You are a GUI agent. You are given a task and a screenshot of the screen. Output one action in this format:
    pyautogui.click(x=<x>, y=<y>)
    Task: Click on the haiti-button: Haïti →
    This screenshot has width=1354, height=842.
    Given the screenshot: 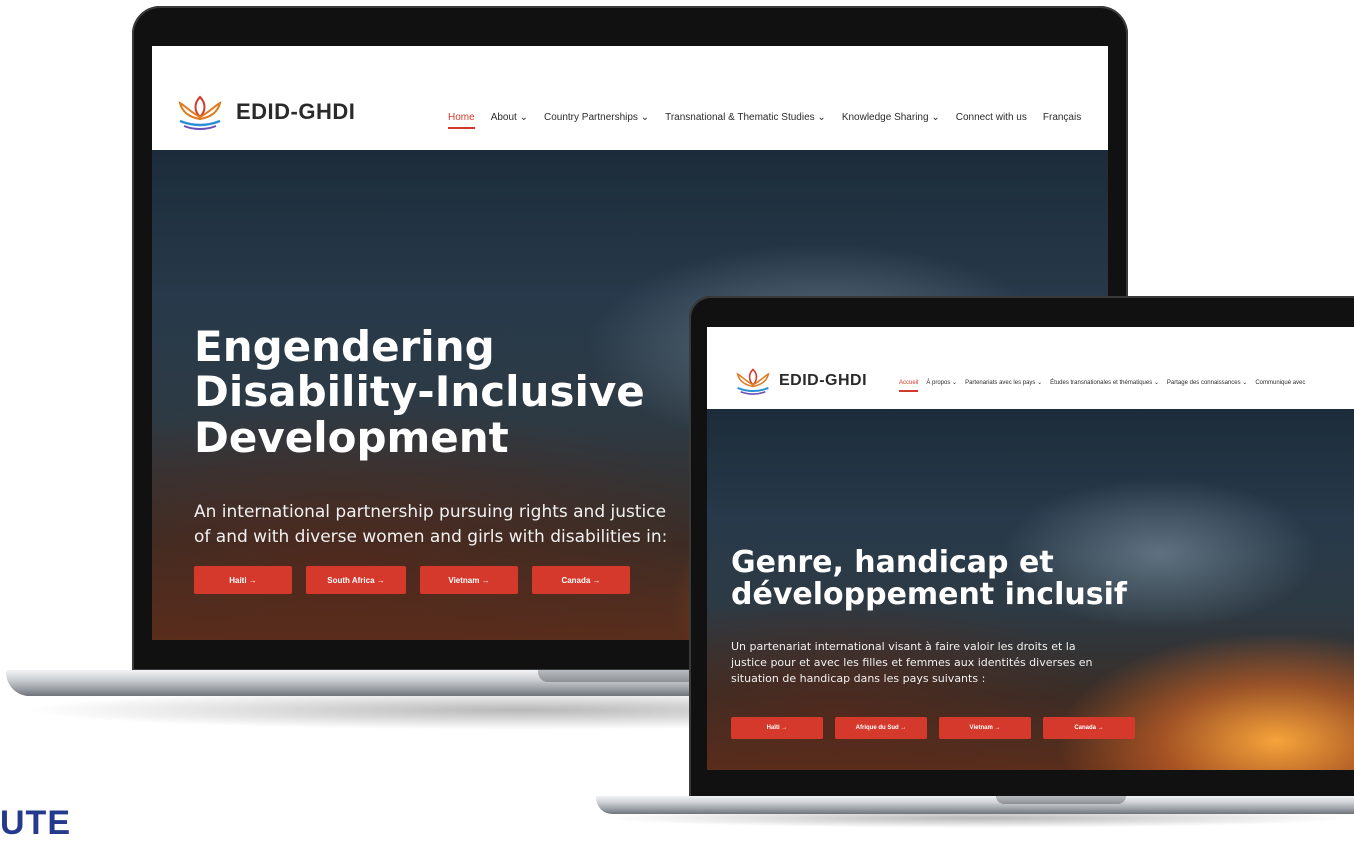 What is the action you would take?
    pyautogui.click(x=777, y=728)
    